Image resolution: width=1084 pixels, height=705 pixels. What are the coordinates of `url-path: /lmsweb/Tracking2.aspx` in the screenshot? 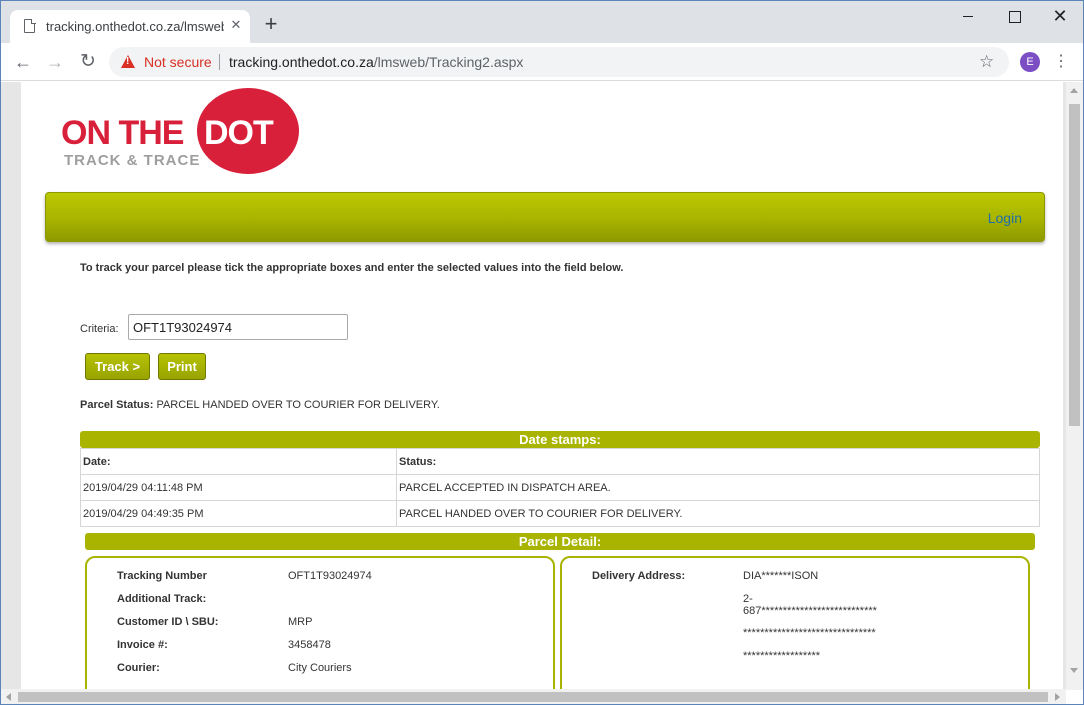 It's located at (448, 62).